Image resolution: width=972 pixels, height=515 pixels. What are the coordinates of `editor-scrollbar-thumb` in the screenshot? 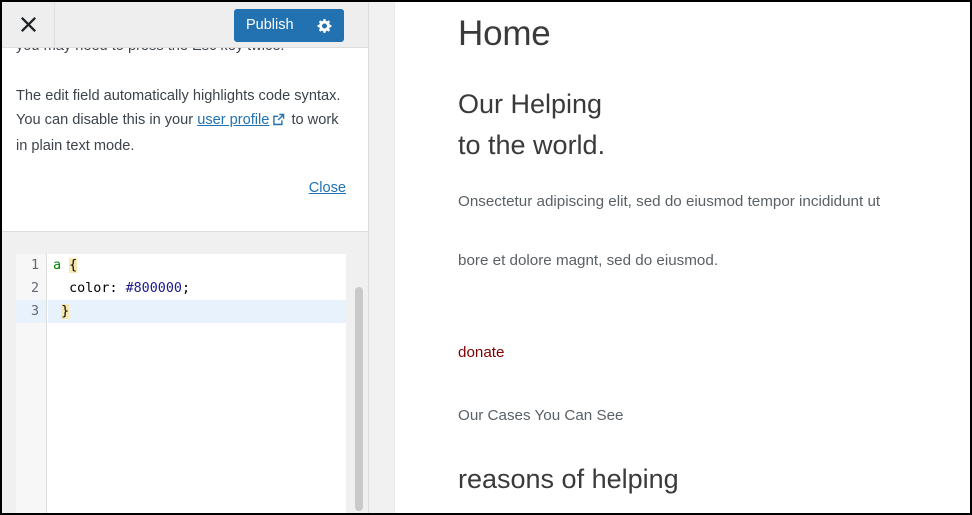 It's located at (359, 399).